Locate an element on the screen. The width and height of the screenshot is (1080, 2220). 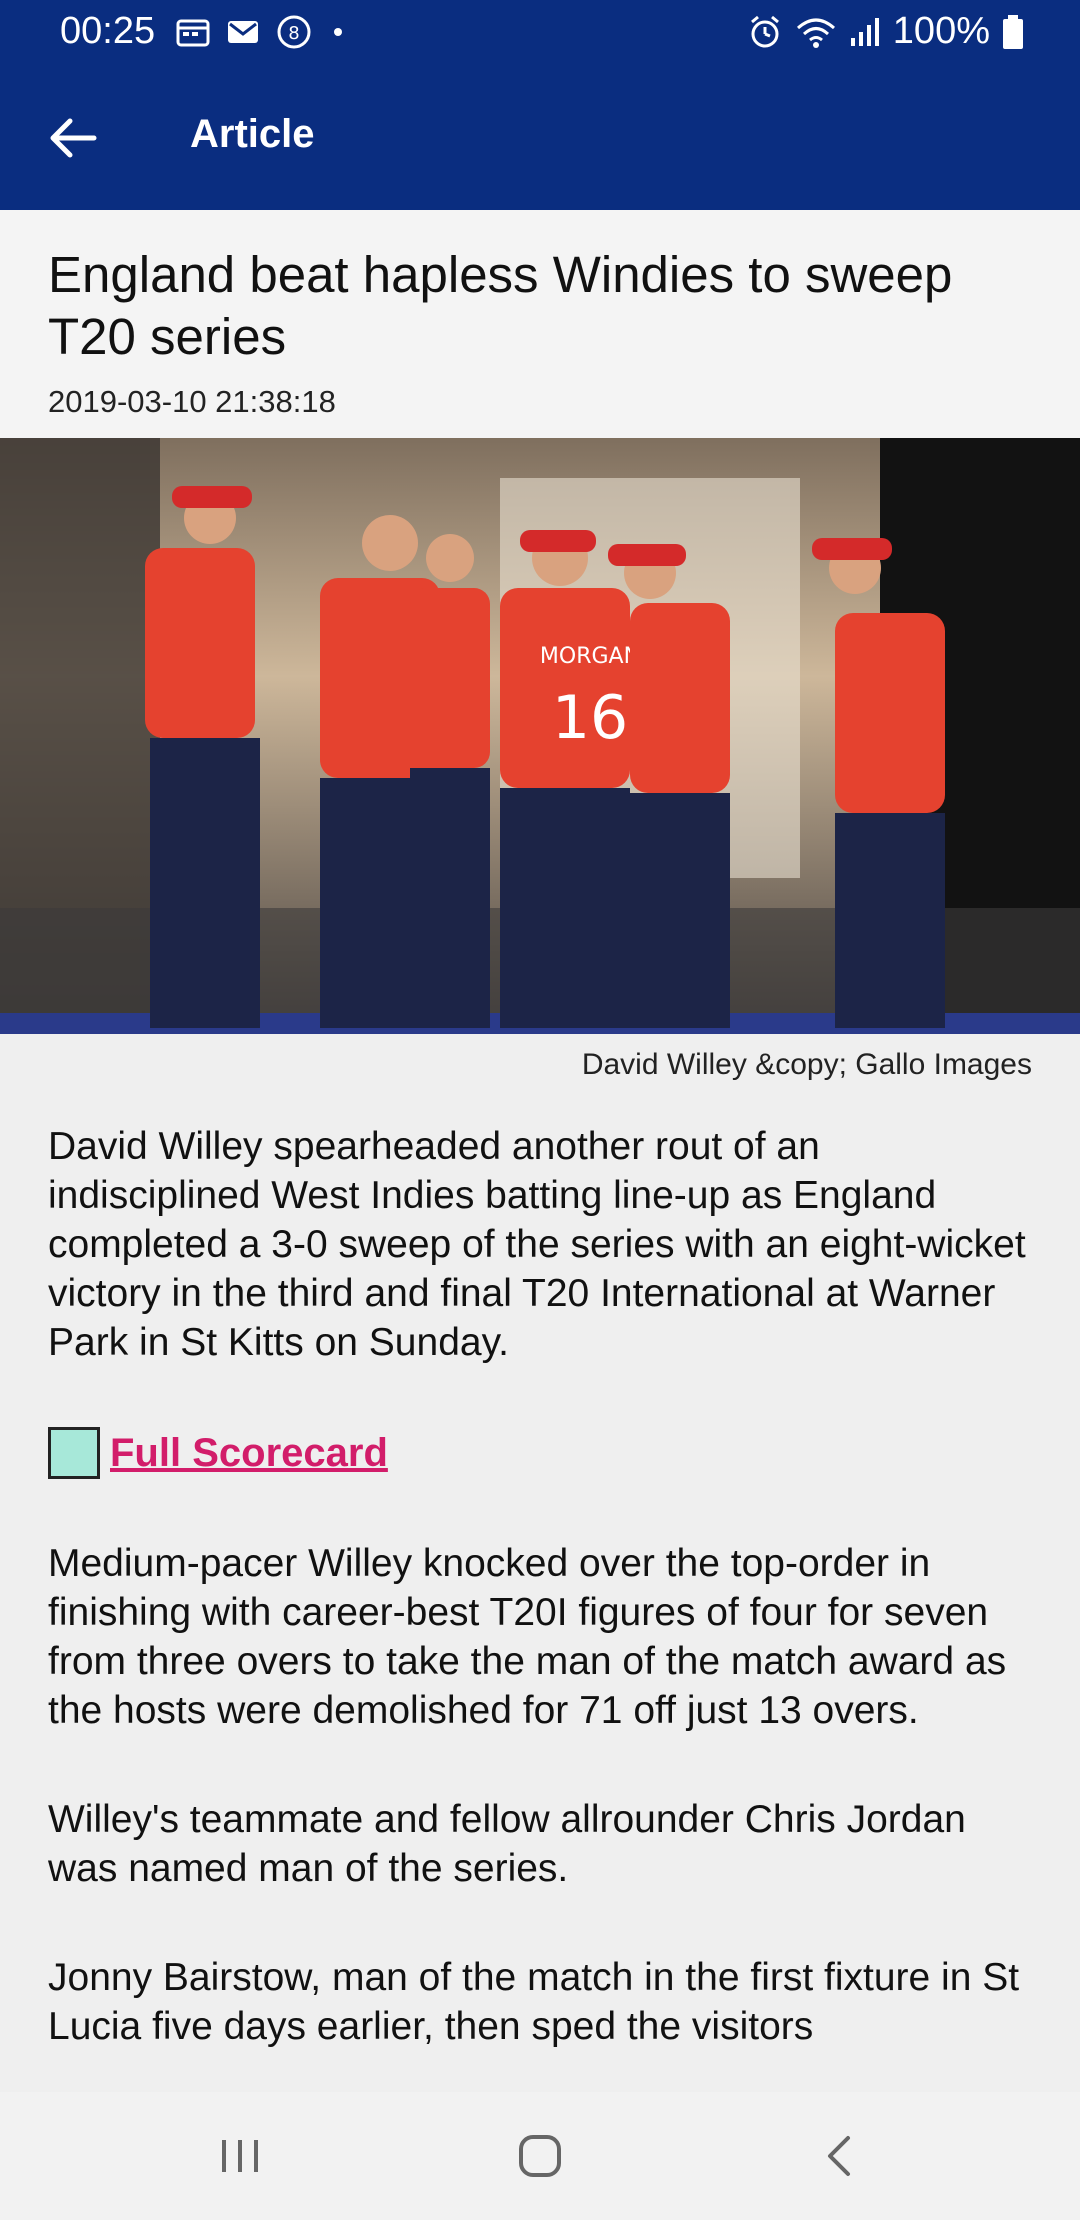
notification-8-icon: 8 is located at coordinates (294, 32).